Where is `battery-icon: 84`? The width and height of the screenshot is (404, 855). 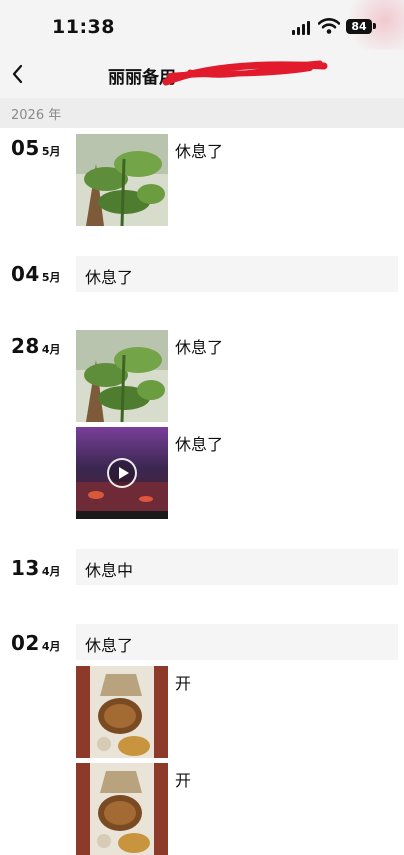 battery-icon: 84 is located at coordinates (359, 26).